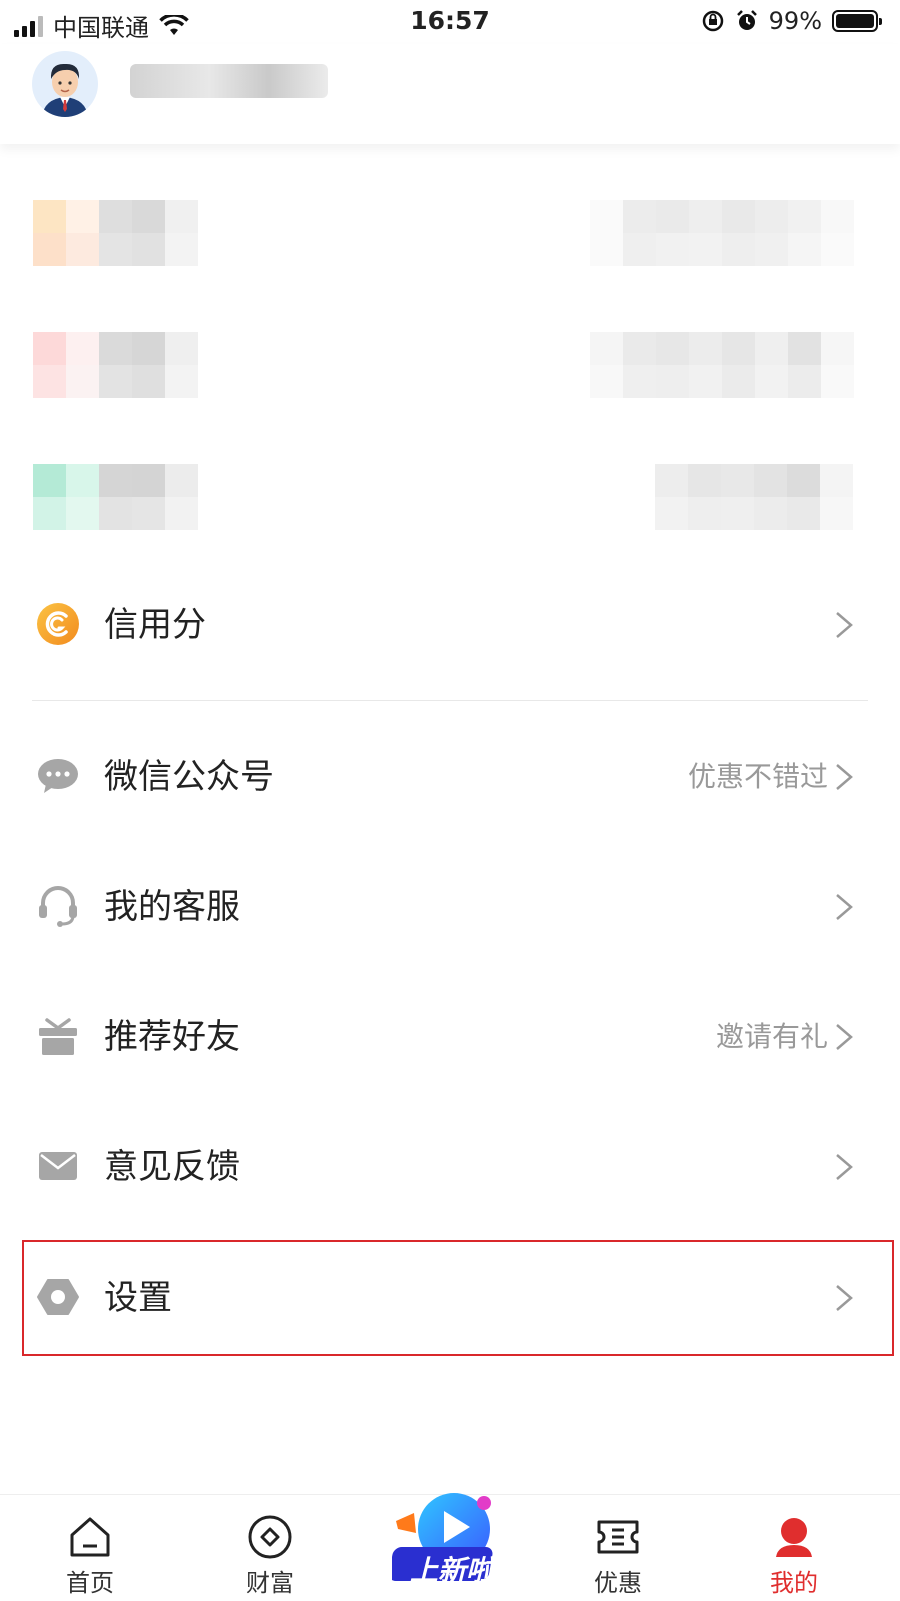 This screenshot has width=900, height=1601. Describe the element at coordinates (450, 700) in the screenshot. I see `divider` at that location.